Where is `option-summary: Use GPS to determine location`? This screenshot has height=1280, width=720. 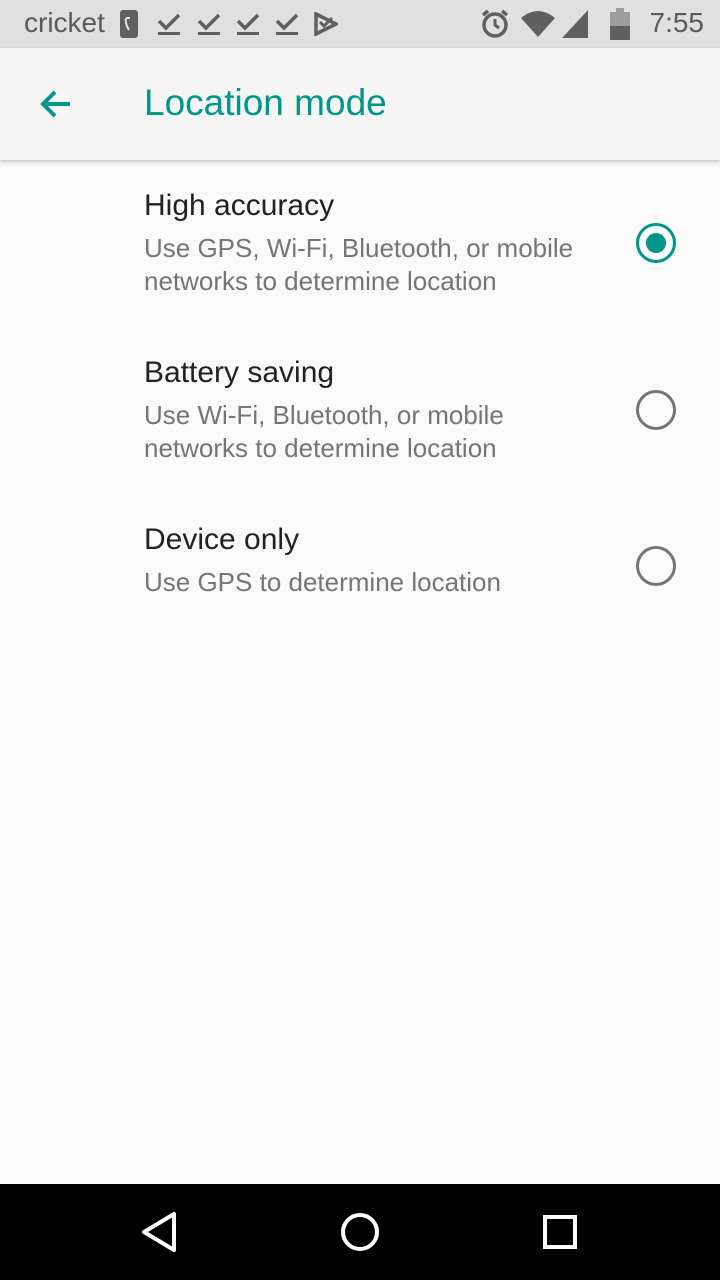 option-summary: Use GPS to determine location is located at coordinates (372, 582).